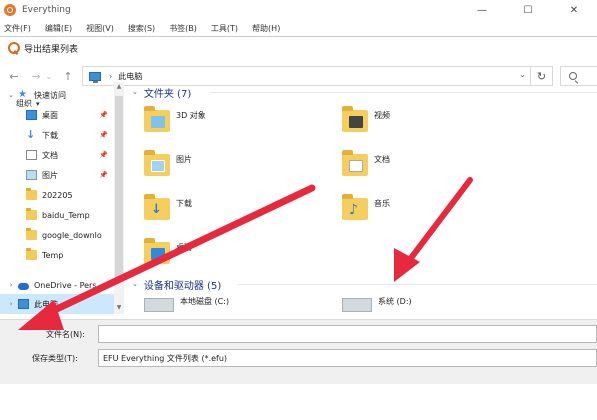 The image size is (597, 420). Describe the element at coordinates (46, 304) in the screenshot. I see `sidebar-item-label: 此电脑` at that location.